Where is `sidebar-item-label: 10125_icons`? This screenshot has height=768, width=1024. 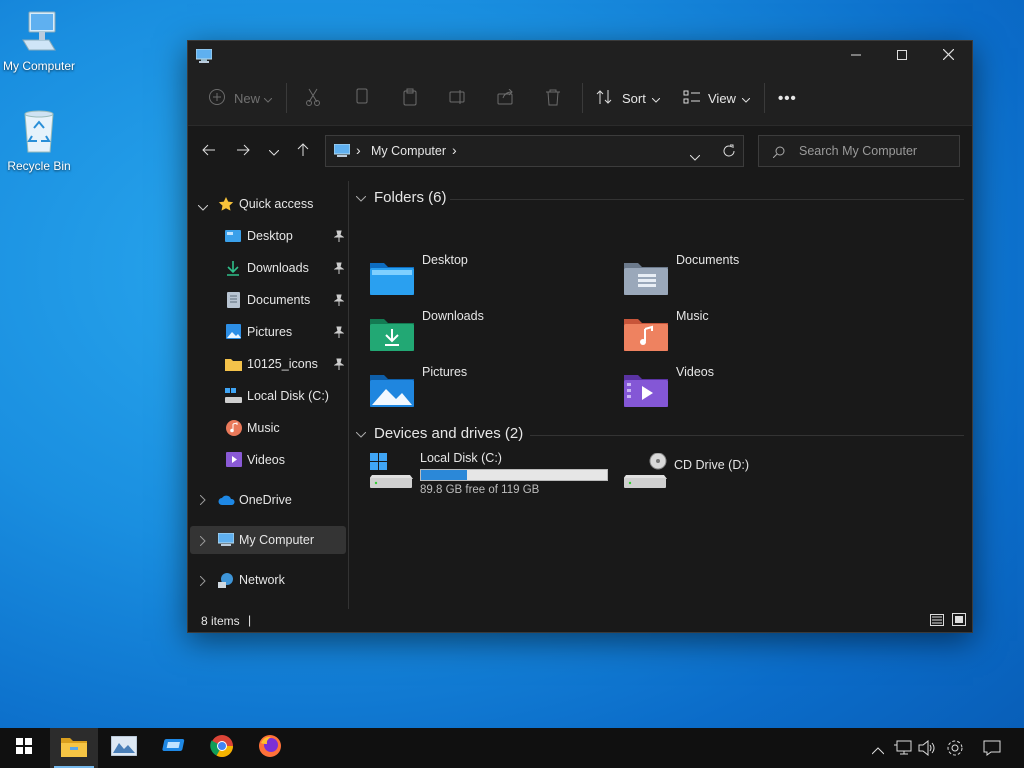 sidebar-item-label: 10125_icons is located at coordinates (282, 364).